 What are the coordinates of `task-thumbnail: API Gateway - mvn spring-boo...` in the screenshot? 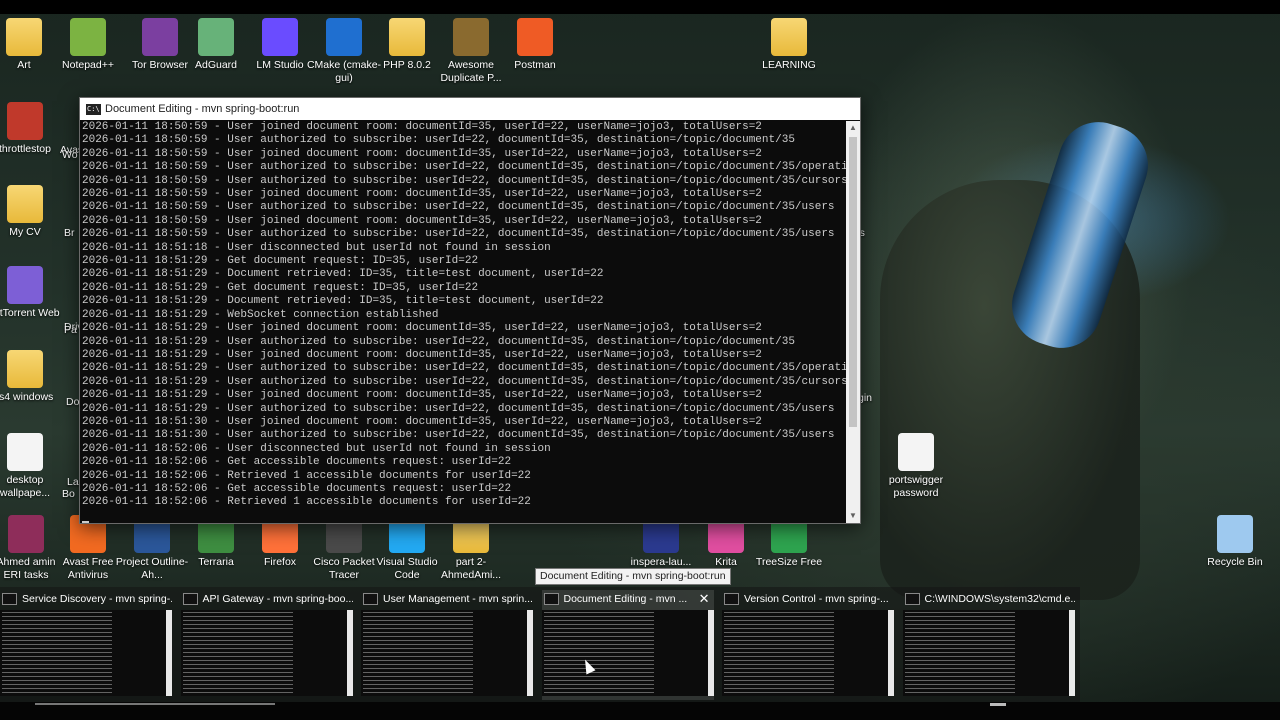 It's located at (266, 645).